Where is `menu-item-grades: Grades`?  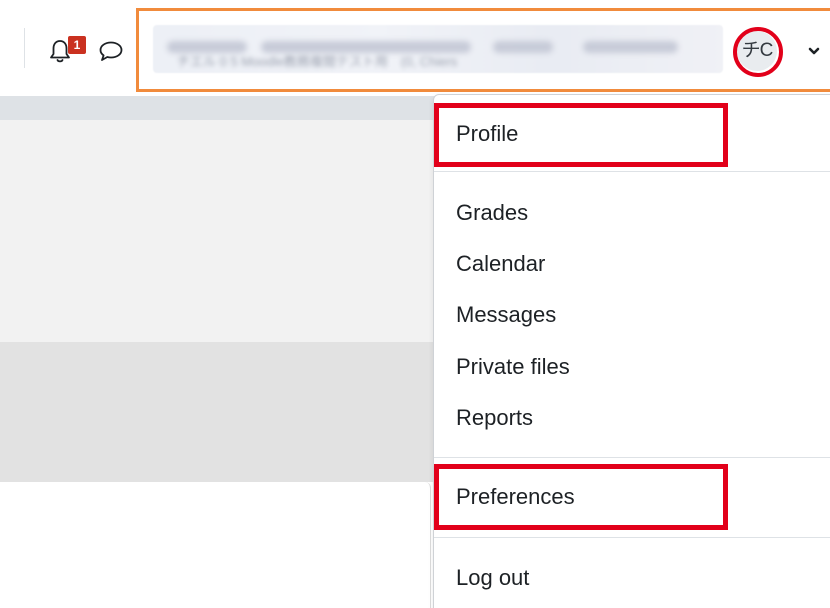 menu-item-grades: Grades is located at coordinates (492, 213).